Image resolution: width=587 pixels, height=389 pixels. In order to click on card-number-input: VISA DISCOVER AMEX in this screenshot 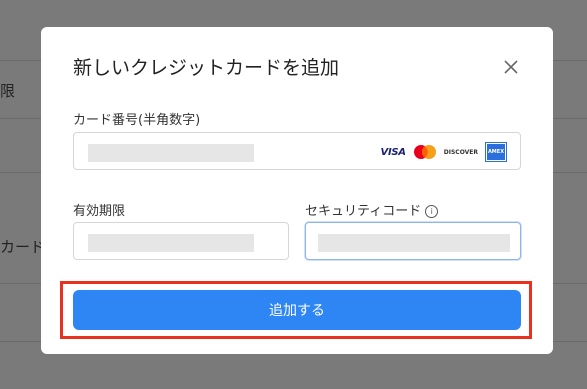, I will do `click(297, 151)`.